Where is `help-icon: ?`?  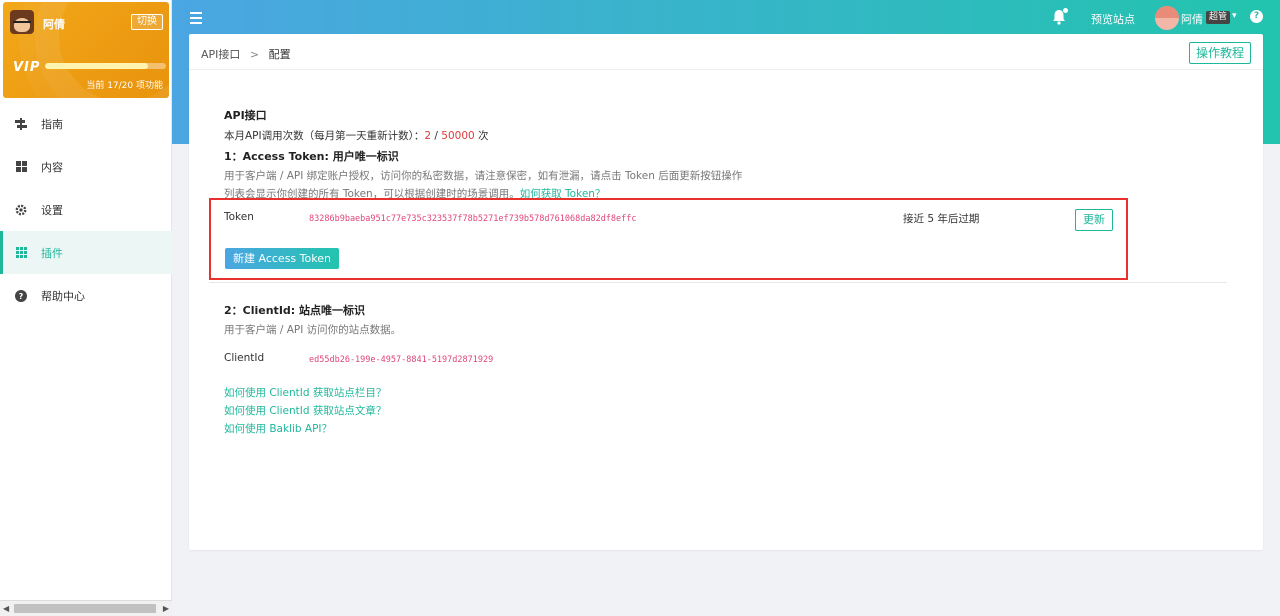 help-icon: ? is located at coordinates (1256, 16).